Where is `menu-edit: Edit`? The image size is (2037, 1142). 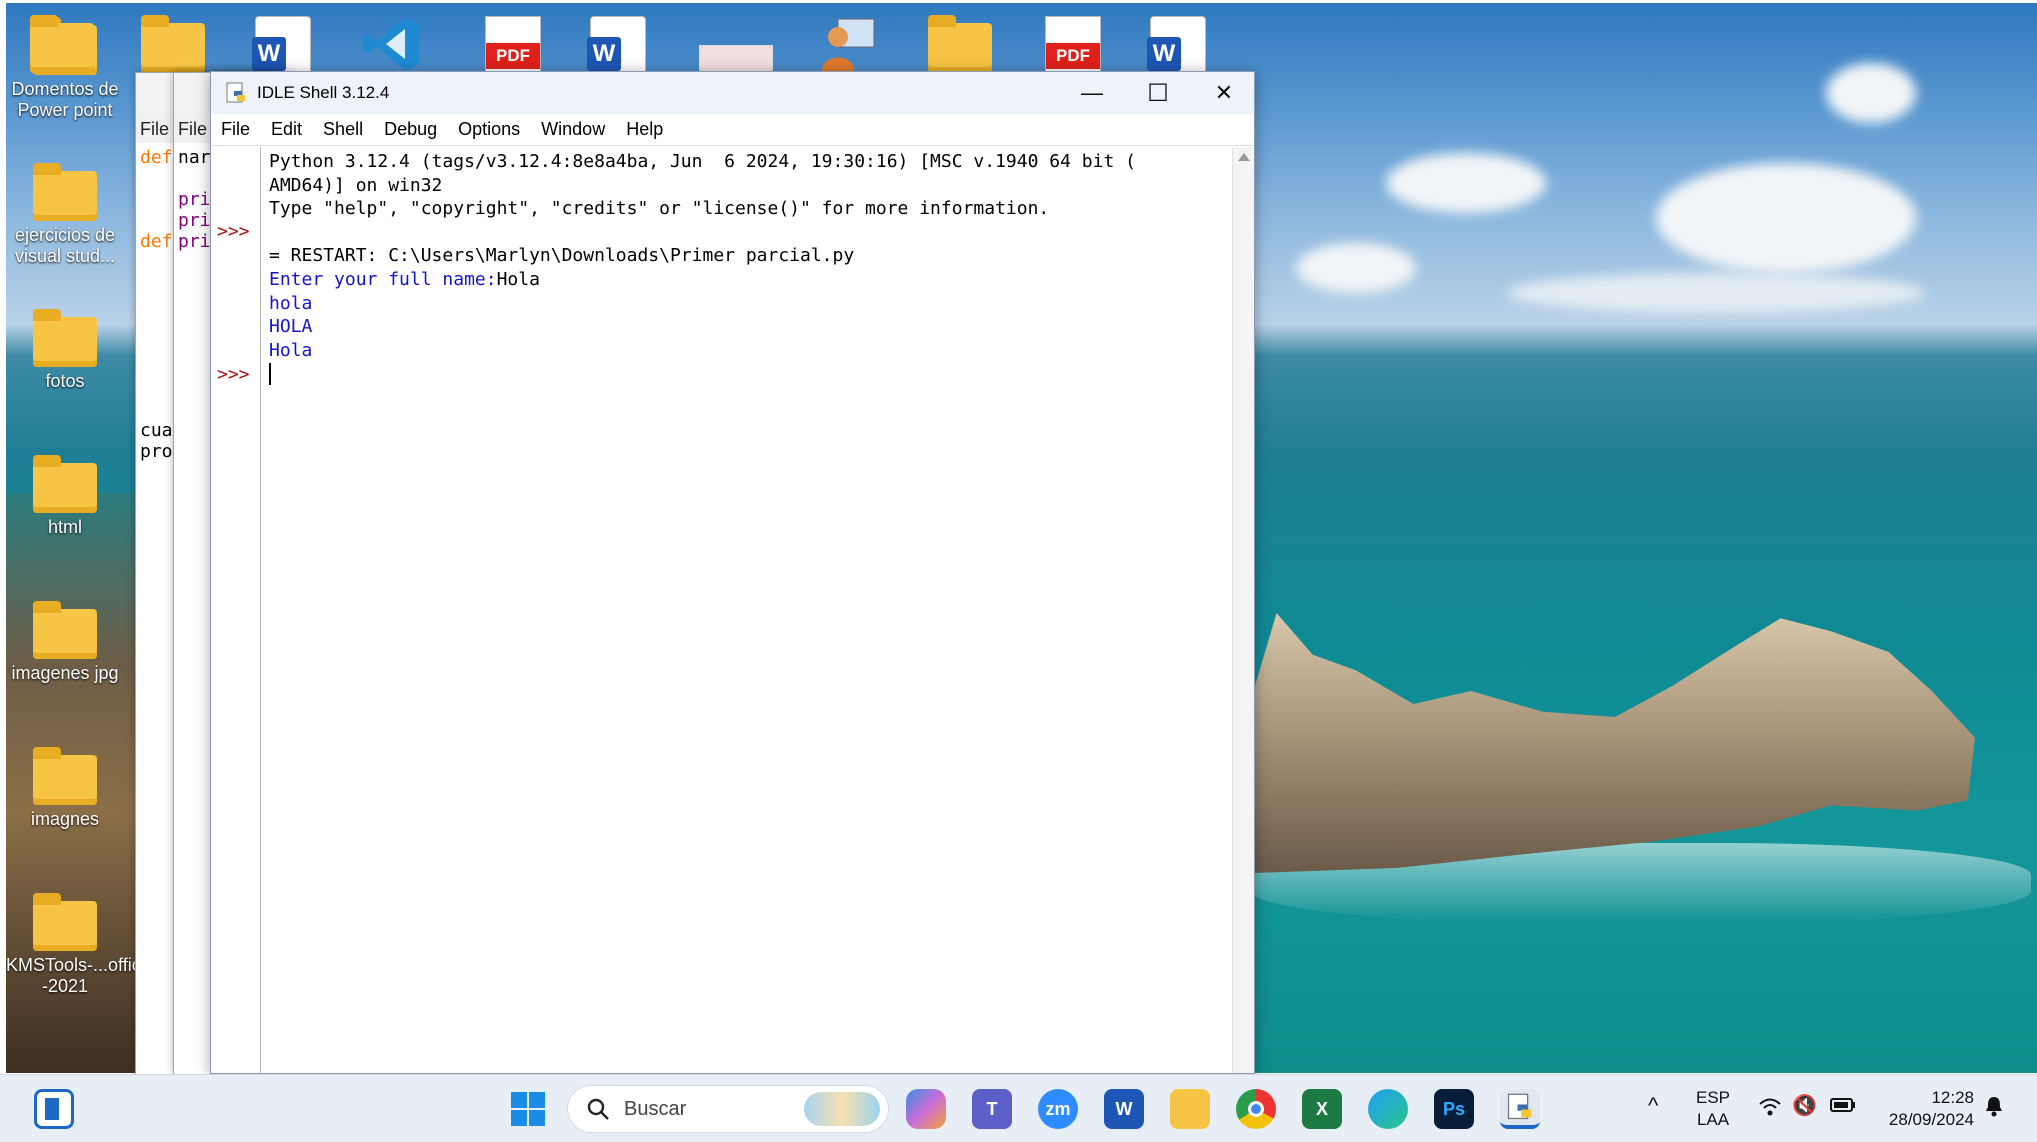
menu-edit: Edit is located at coordinates (286, 129).